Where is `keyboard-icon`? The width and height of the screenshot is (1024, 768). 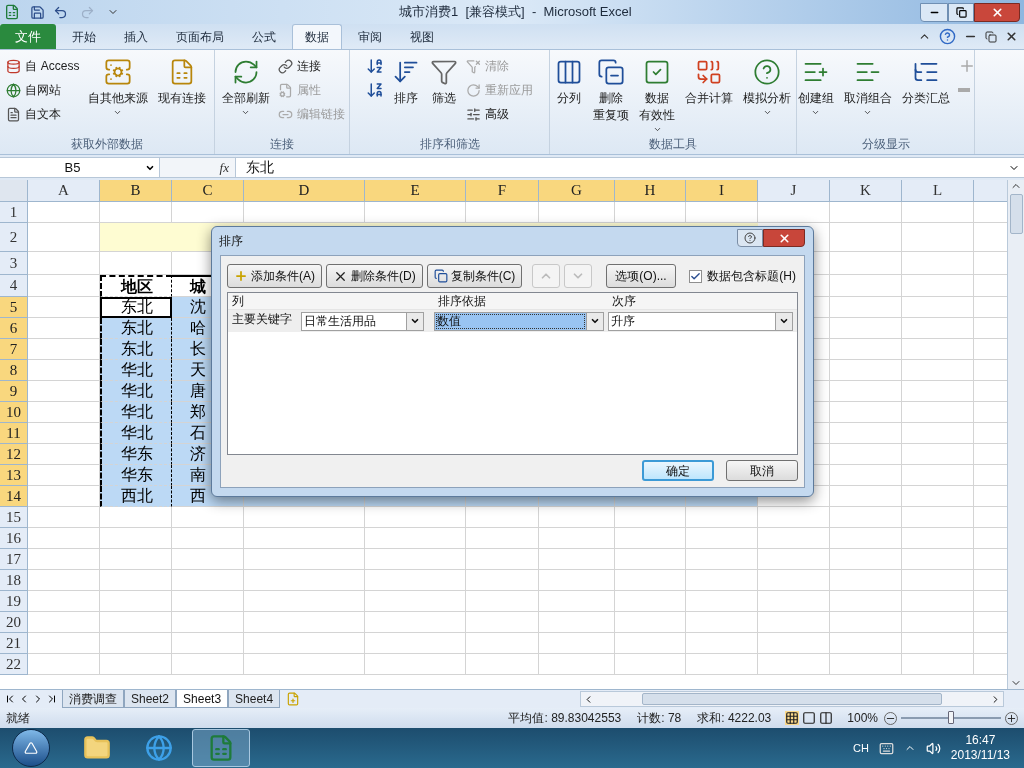
keyboard-icon is located at coordinates (886, 748).